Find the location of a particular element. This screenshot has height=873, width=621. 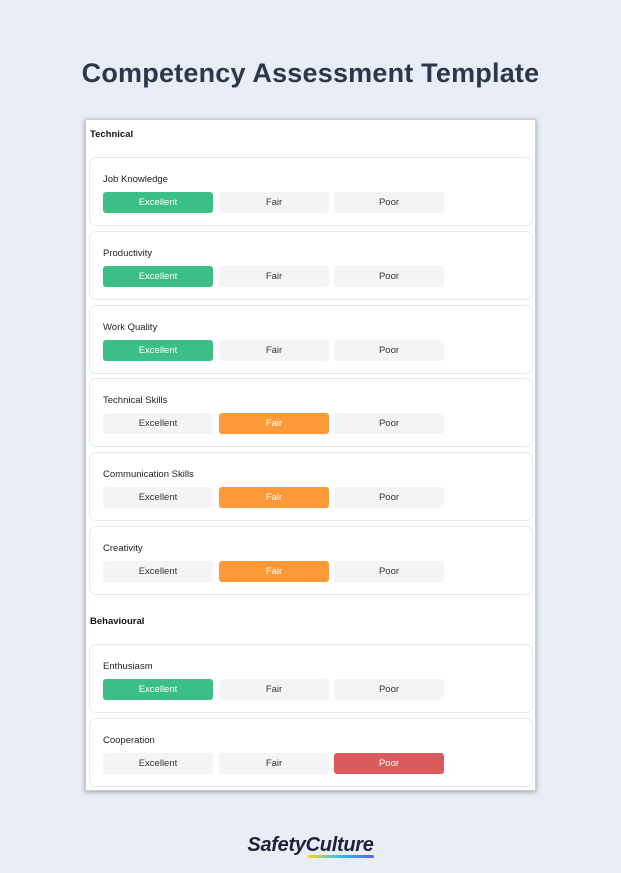

assessment-item-enthusiasm: Enthusiasm Excellent Fair Poor is located at coordinates (311, 678).